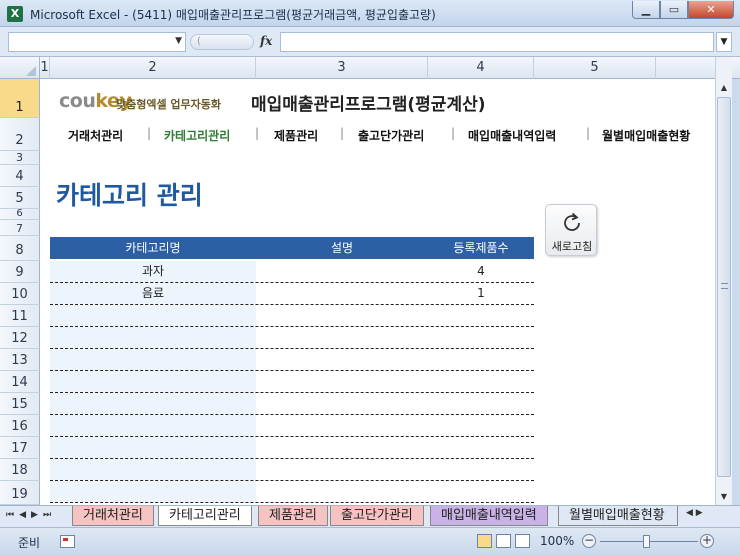  I want to click on page-title: 카테고리 관리, so click(129, 195).